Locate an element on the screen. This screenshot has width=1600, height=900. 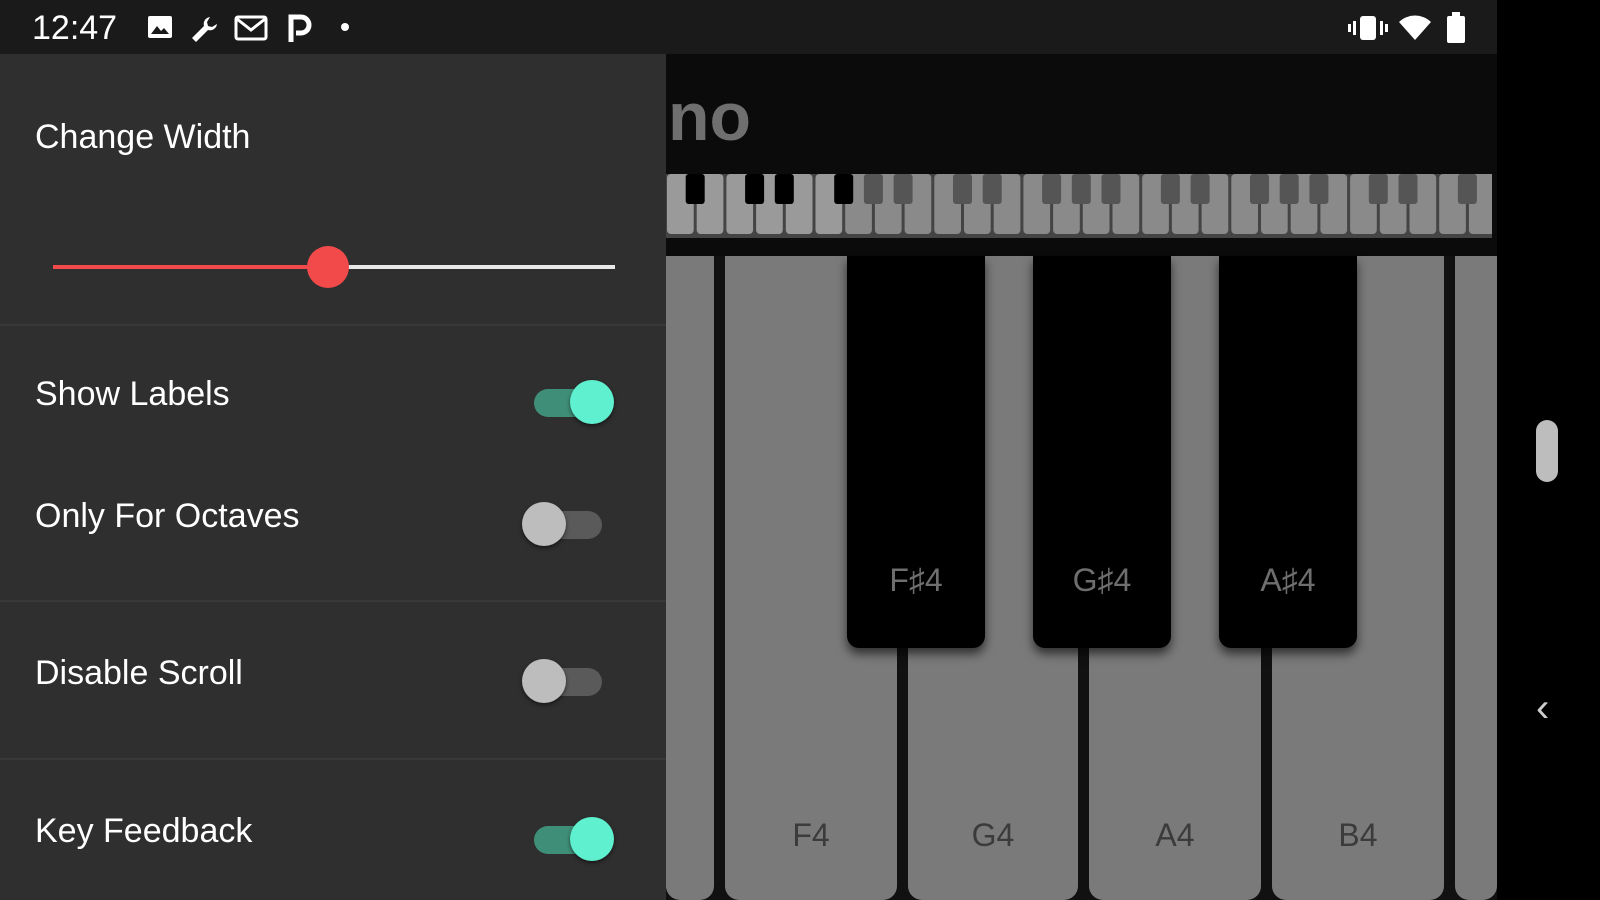
keyboard-minimap is located at coordinates (1079, 206).